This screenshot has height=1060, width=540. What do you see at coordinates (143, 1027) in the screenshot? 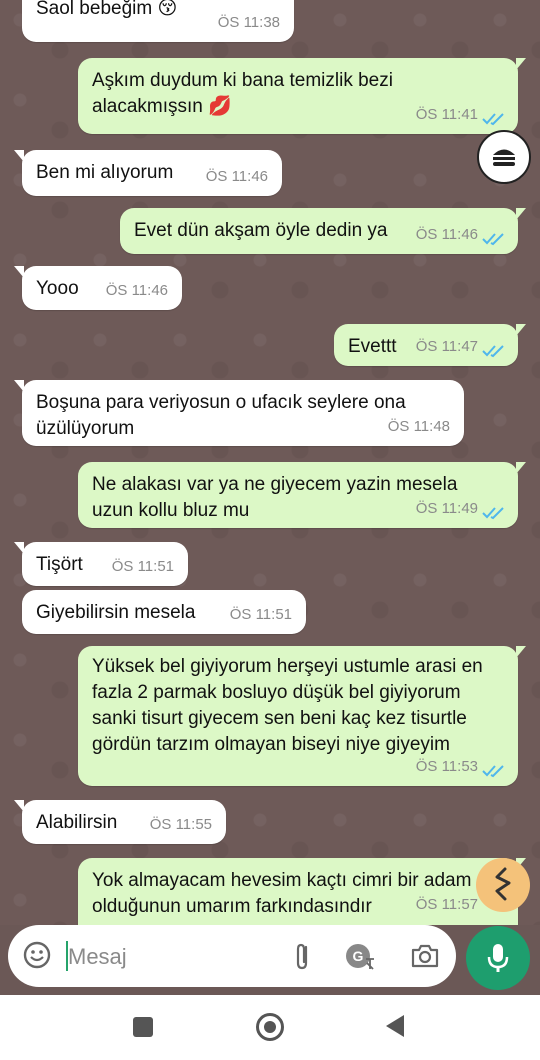
I see `recent-apps-button` at bounding box center [143, 1027].